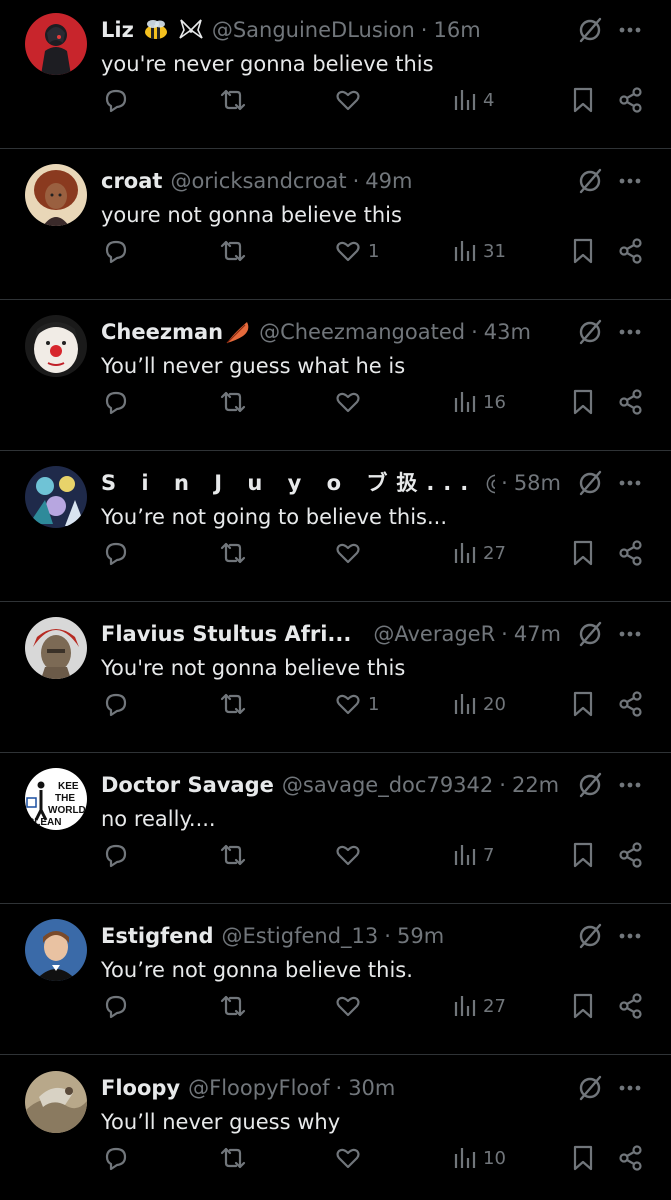 The image size is (671, 1200). I want to click on view-count: 10, so click(494, 1158).